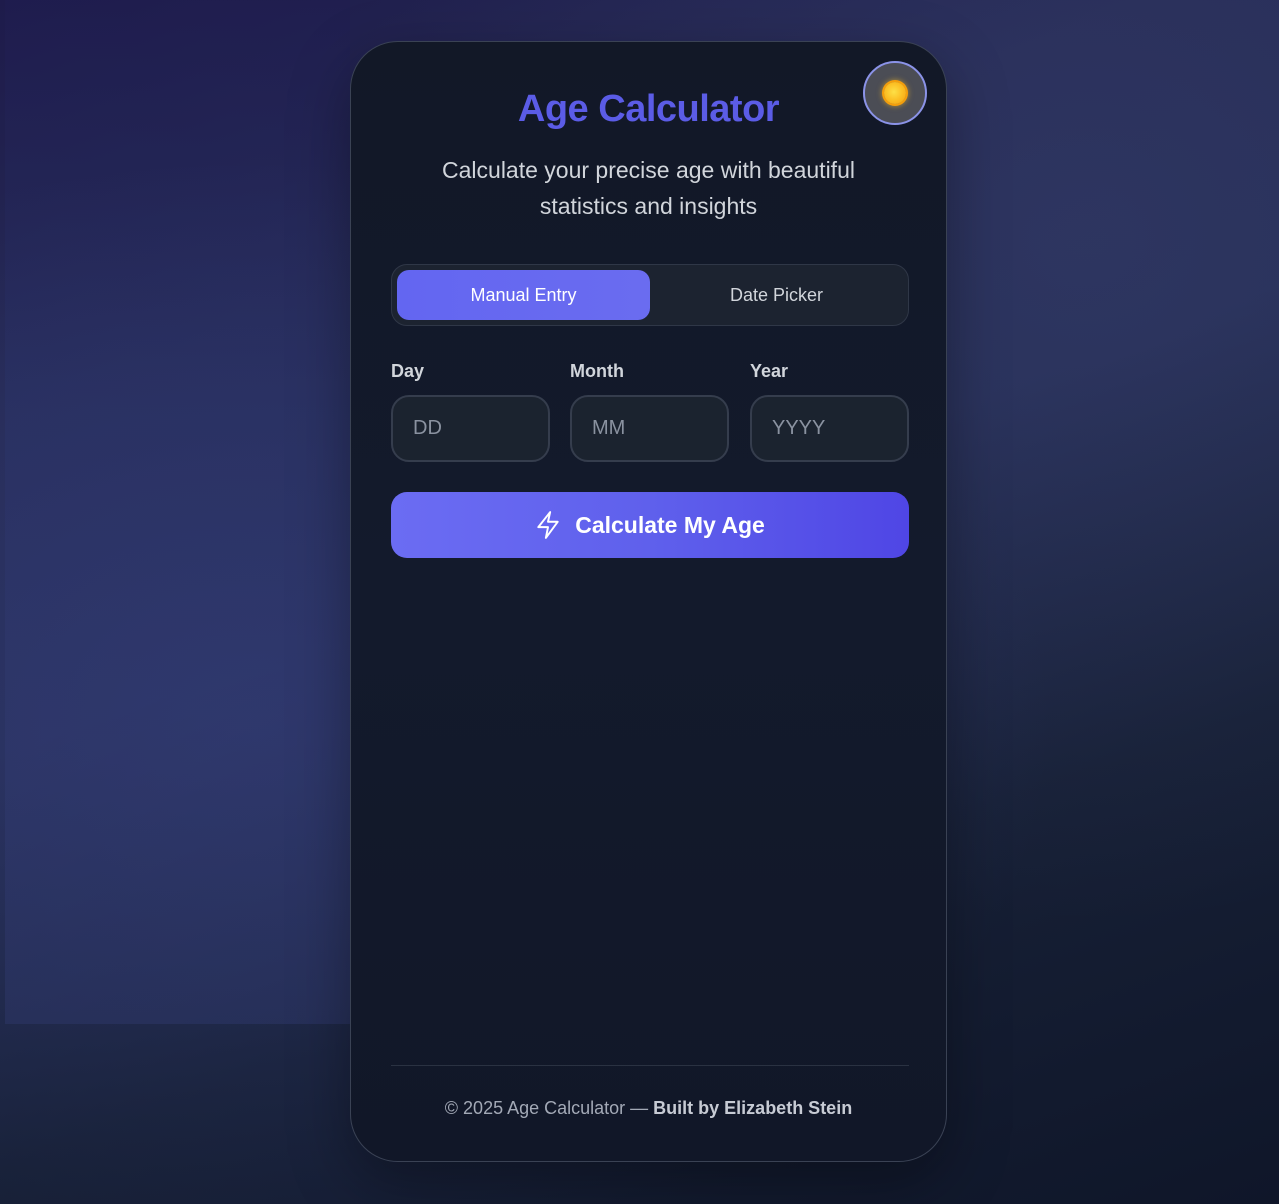 This screenshot has height=1204, width=1279. I want to click on page-title: Age Calculator, so click(648, 109).